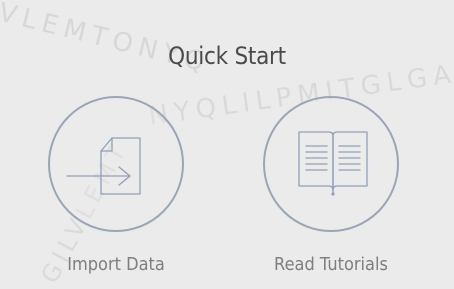  I want to click on read-tutorials-circle, so click(331, 164).